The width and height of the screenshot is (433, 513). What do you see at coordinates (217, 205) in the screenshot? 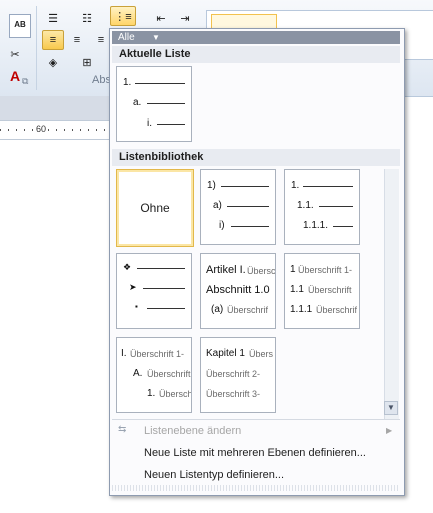
I see `list-level-label: a)` at bounding box center [217, 205].